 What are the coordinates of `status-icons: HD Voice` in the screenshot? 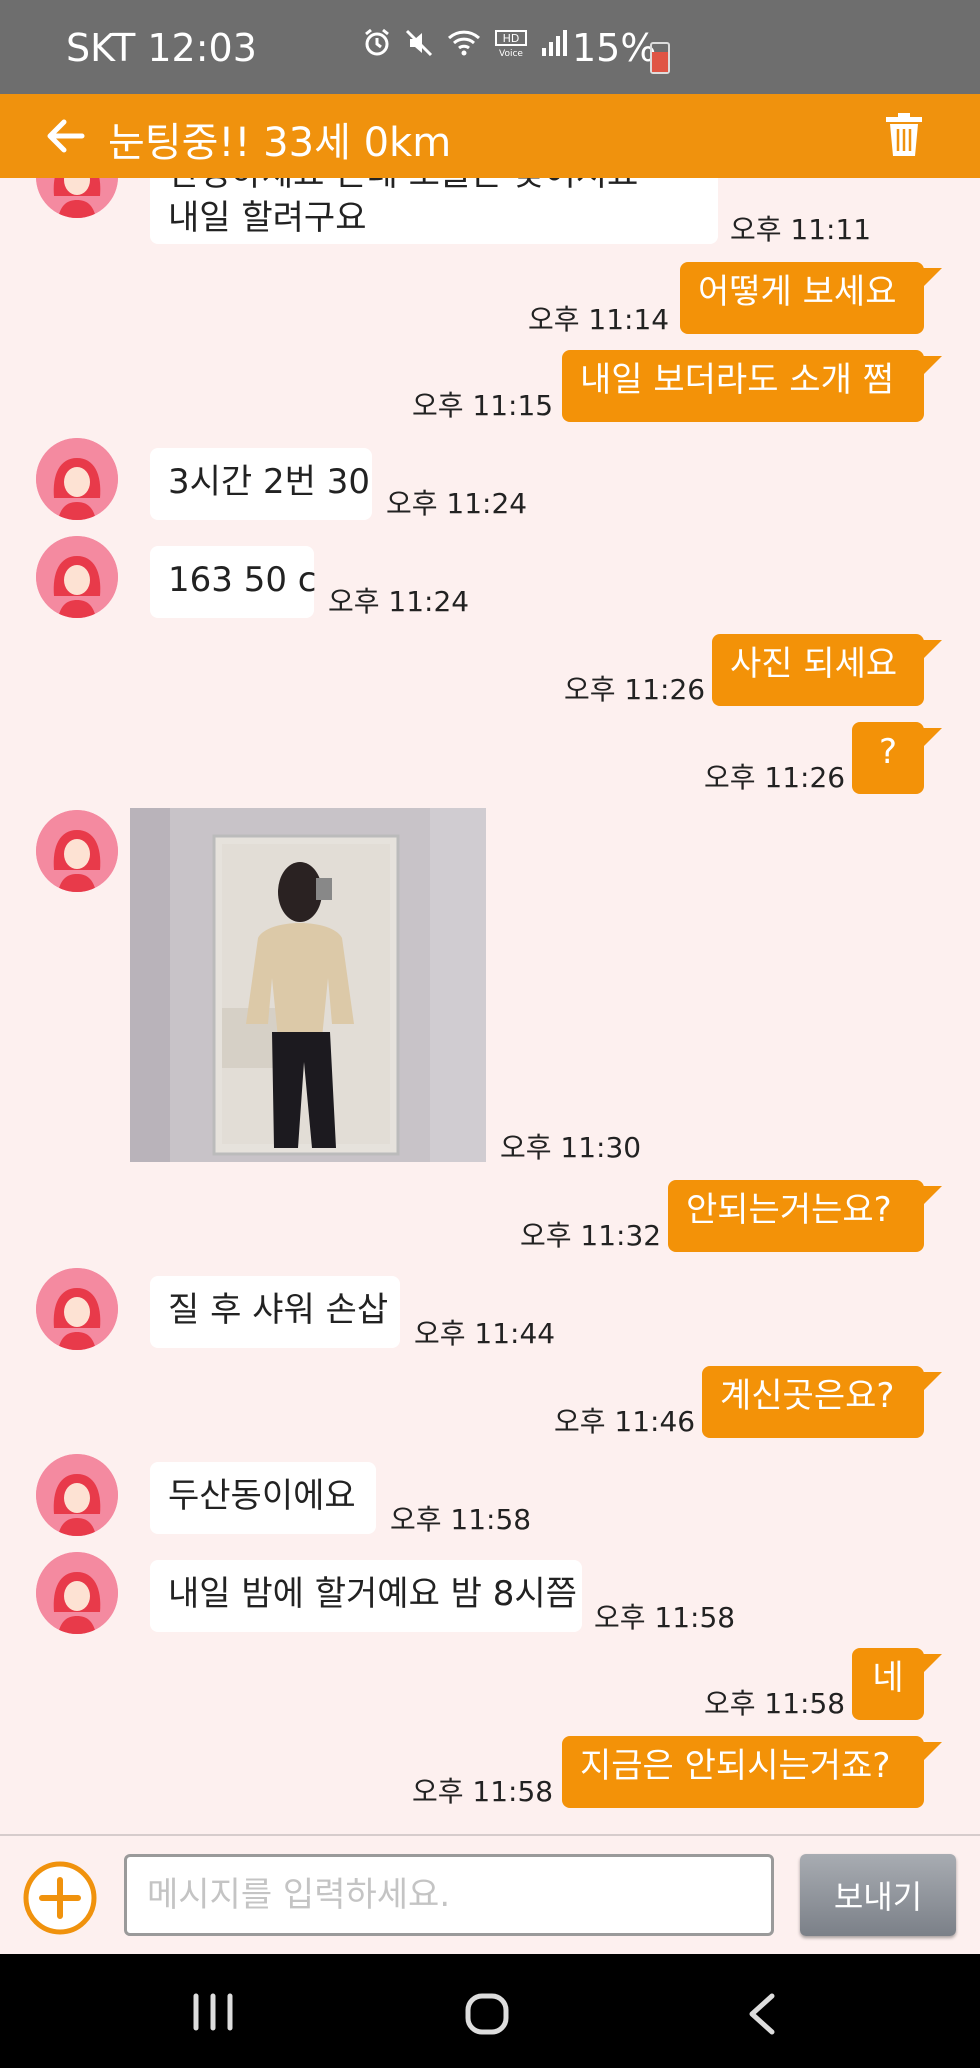 It's located at (466, 43).